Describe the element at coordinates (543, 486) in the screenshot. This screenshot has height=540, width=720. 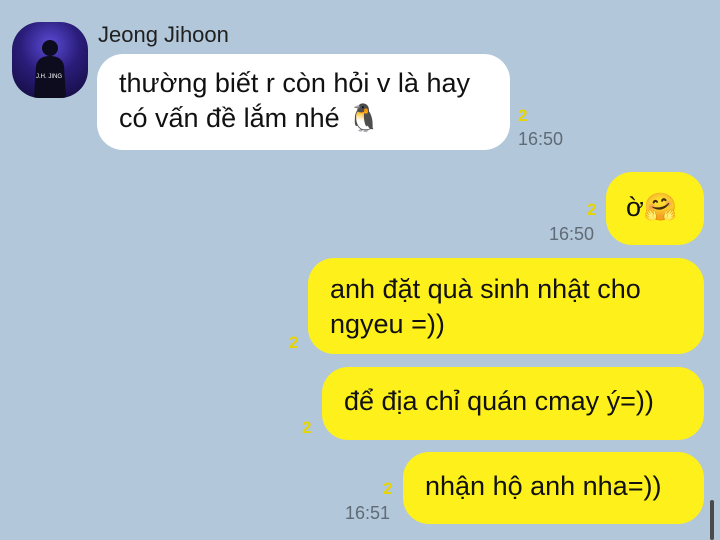
I see `message-text: nhận hộ anh nha=))` at that location.